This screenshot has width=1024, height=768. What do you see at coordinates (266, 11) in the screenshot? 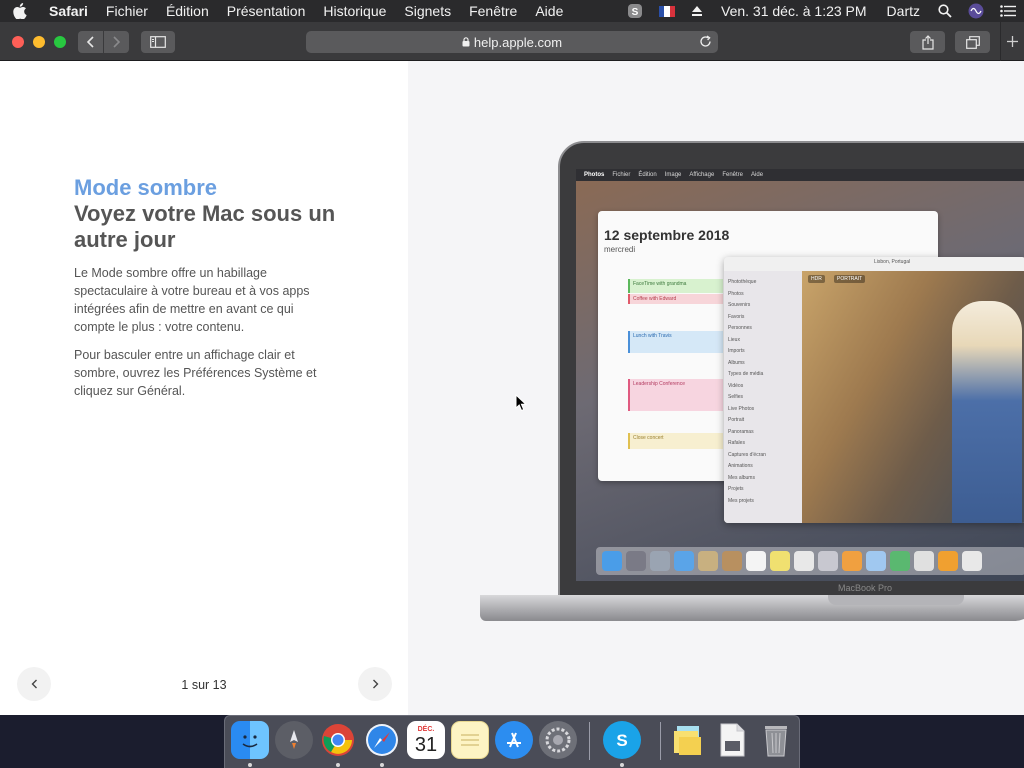
I see `menu-presentation: Présentation` at bounding box center [266, 11].